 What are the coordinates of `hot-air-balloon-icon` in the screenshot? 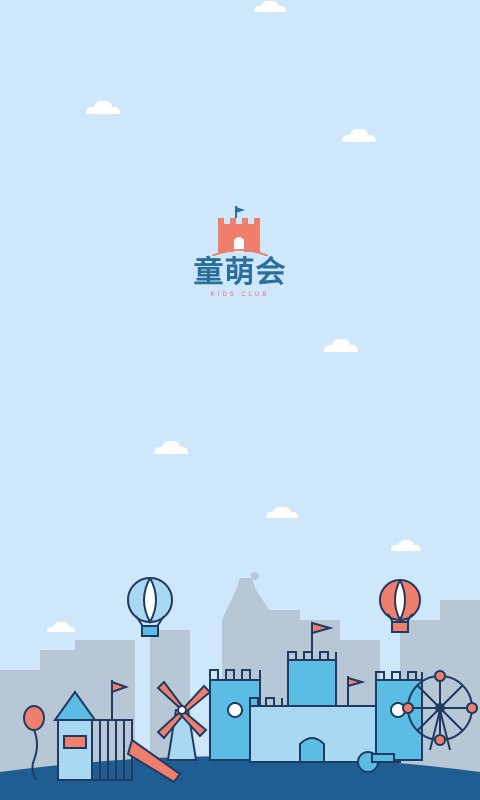 It's located at (150, 607).